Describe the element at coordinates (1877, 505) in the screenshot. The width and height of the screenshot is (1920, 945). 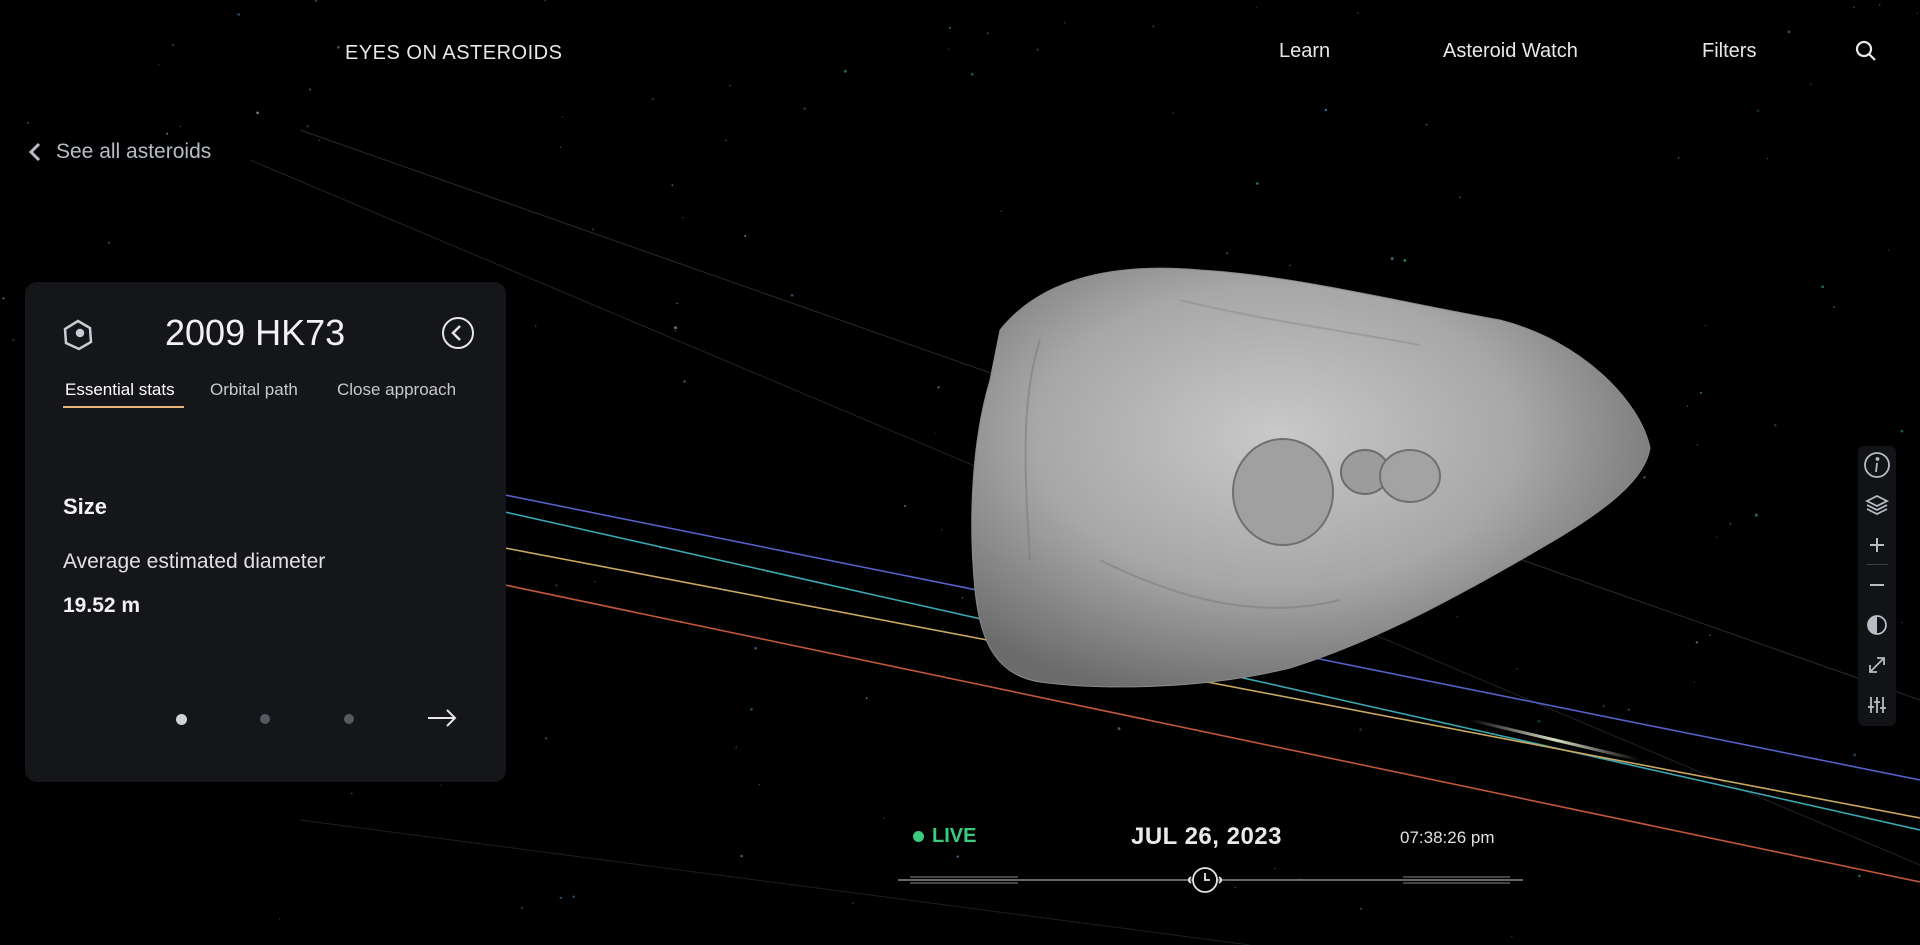
I see `layers-button` at that location.